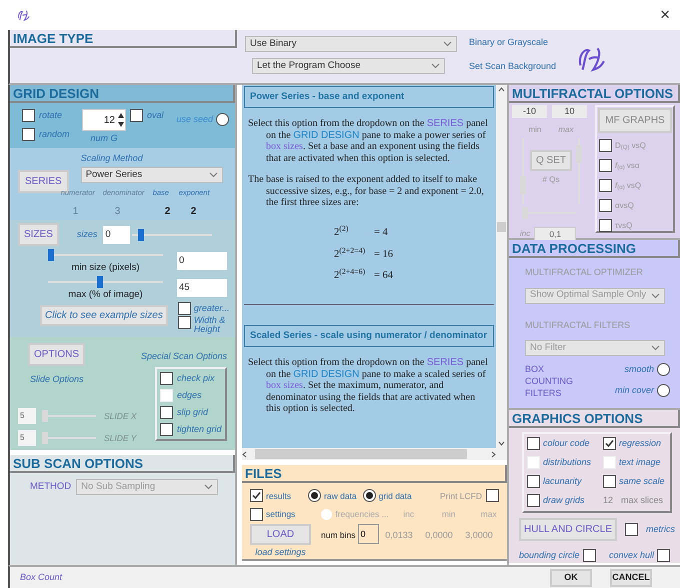 This screenshot has height=588, width=680. I want to click on field-label: num bins, so click(338, 535).